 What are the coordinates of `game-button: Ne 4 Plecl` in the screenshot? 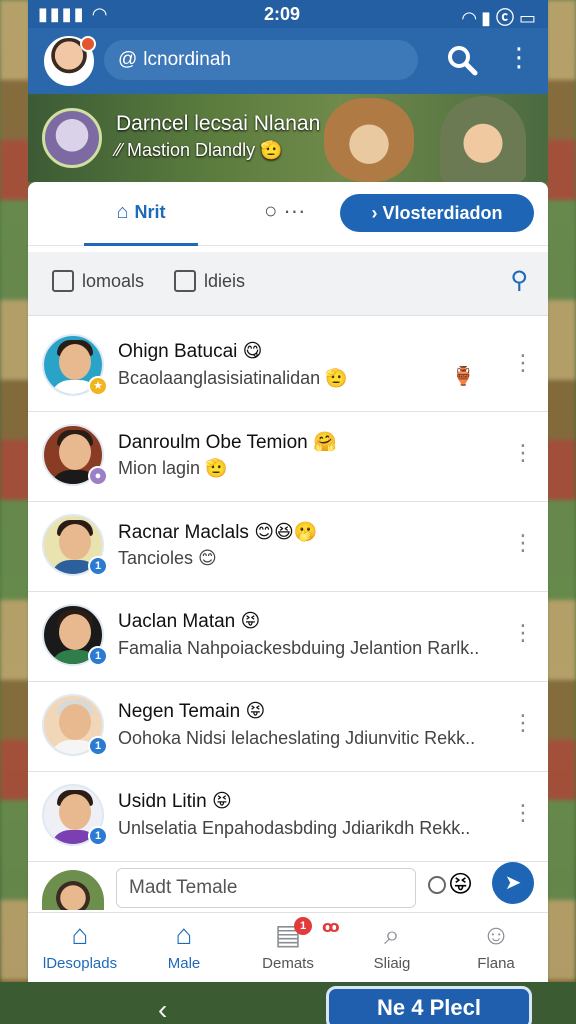 It's located at (429, 1005).